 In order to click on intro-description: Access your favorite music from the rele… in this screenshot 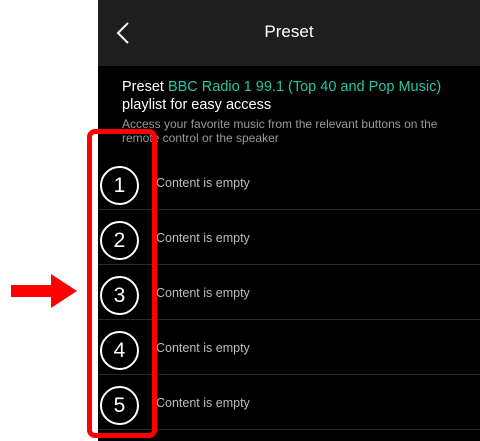, I will do `click(280, 131)`.